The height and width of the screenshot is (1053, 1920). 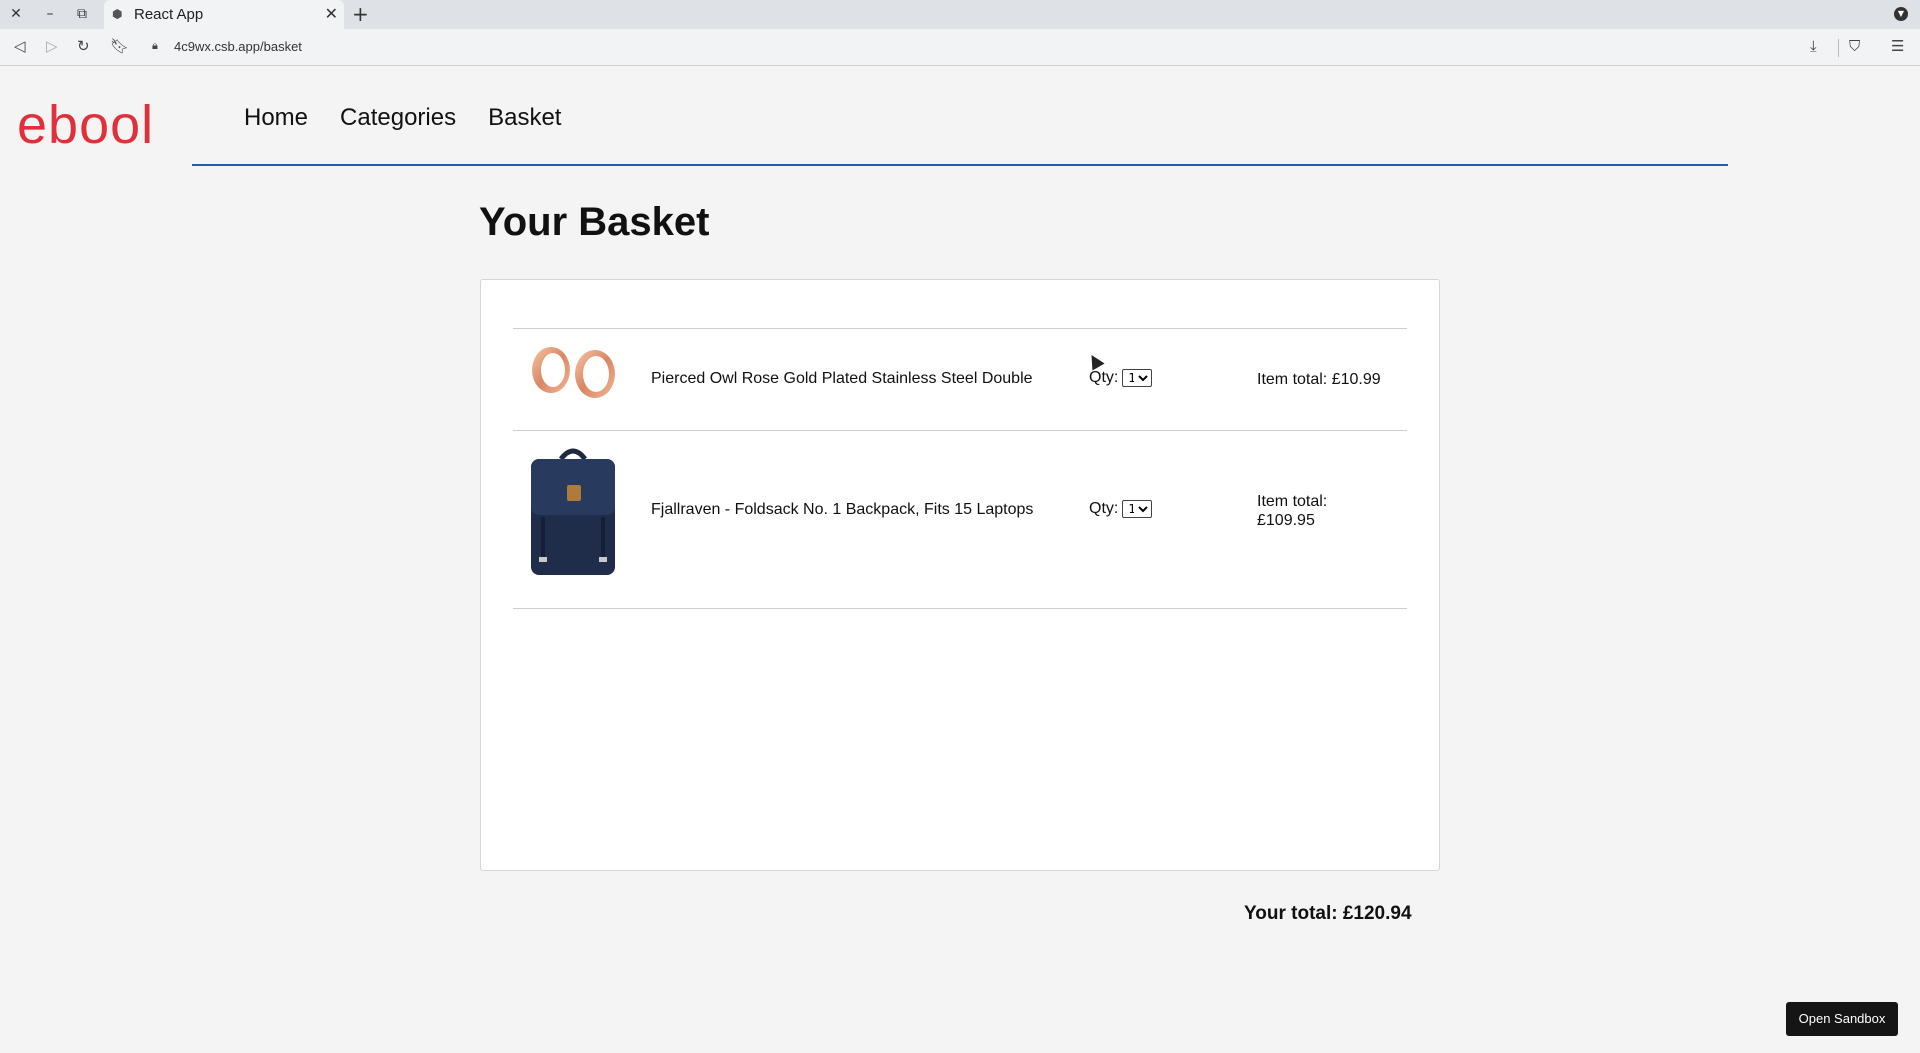 What do you see at coordinates (1813, 46) in the screenshot?
I see `download-icon: ⤓` at bounding box center [1813, 46].